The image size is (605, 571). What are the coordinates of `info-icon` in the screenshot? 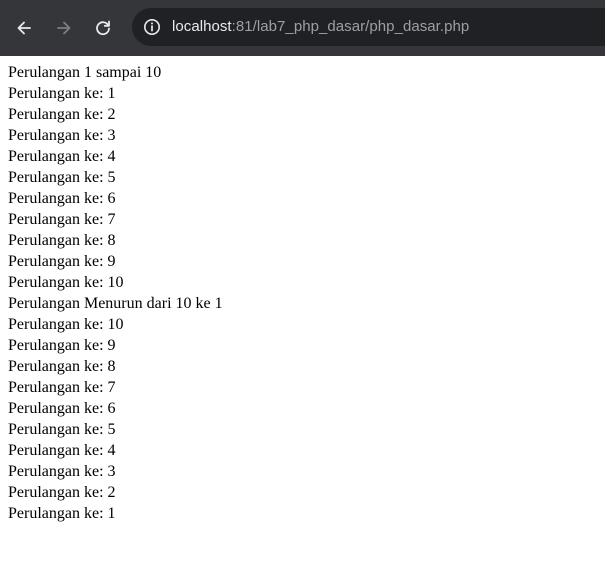 It's located at (152, 27).